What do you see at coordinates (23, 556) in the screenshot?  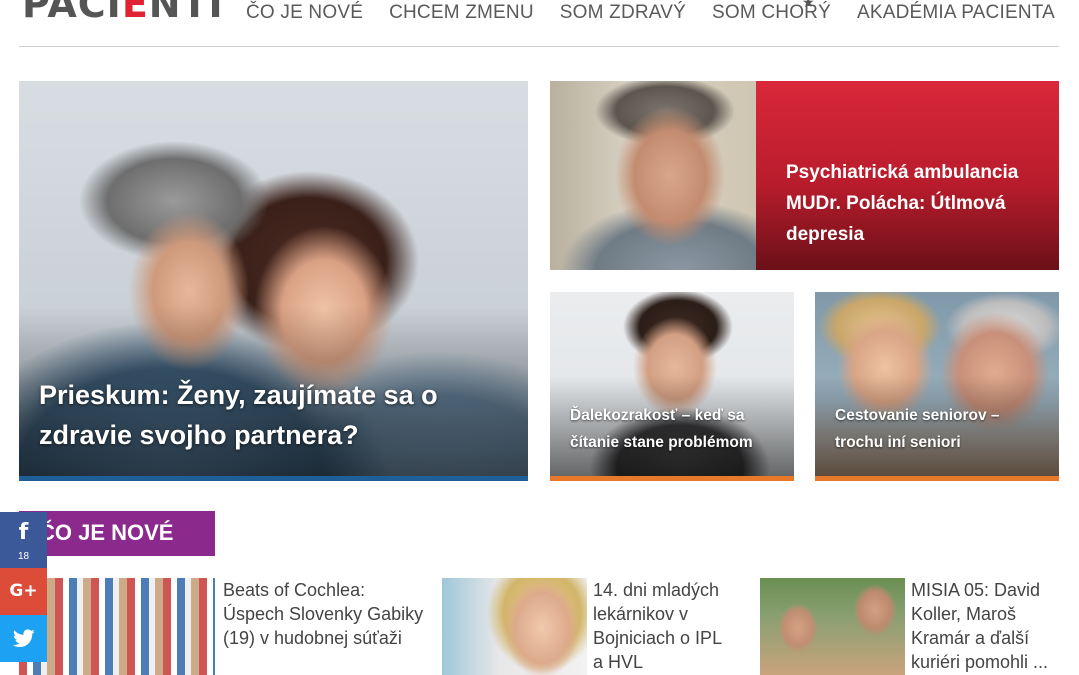 I see `facebook-share-count: 18` at bounding box center [23, 556].